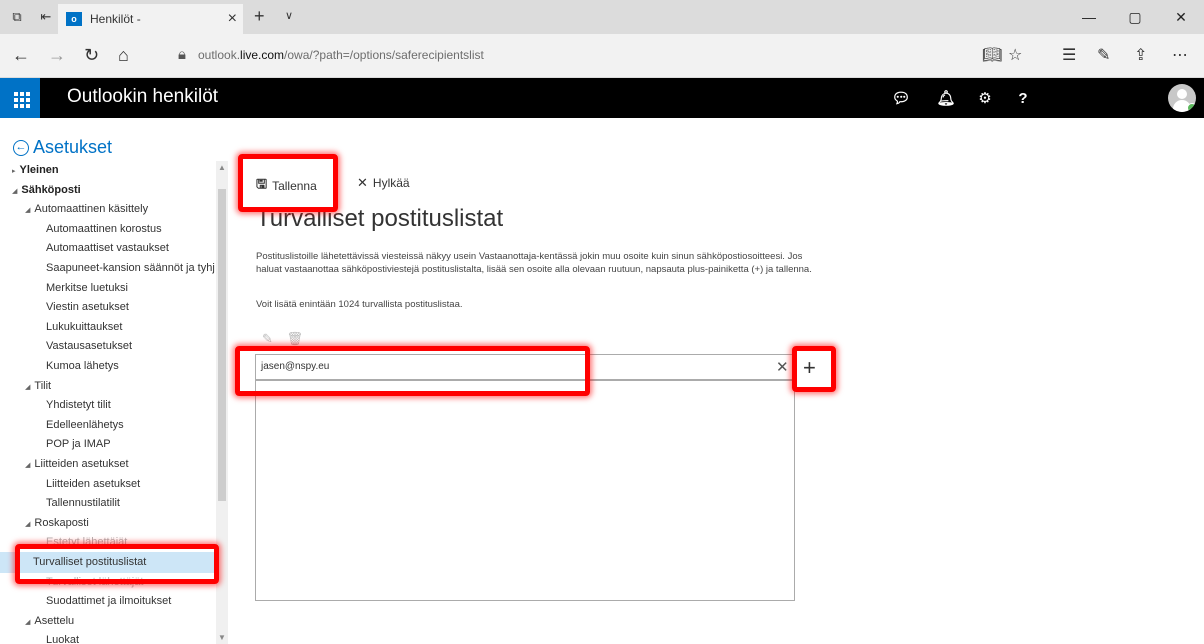  Describe the element at coordinates (1135, 17) in the screenshot. I see `maximize-icon: ▢` at that location.